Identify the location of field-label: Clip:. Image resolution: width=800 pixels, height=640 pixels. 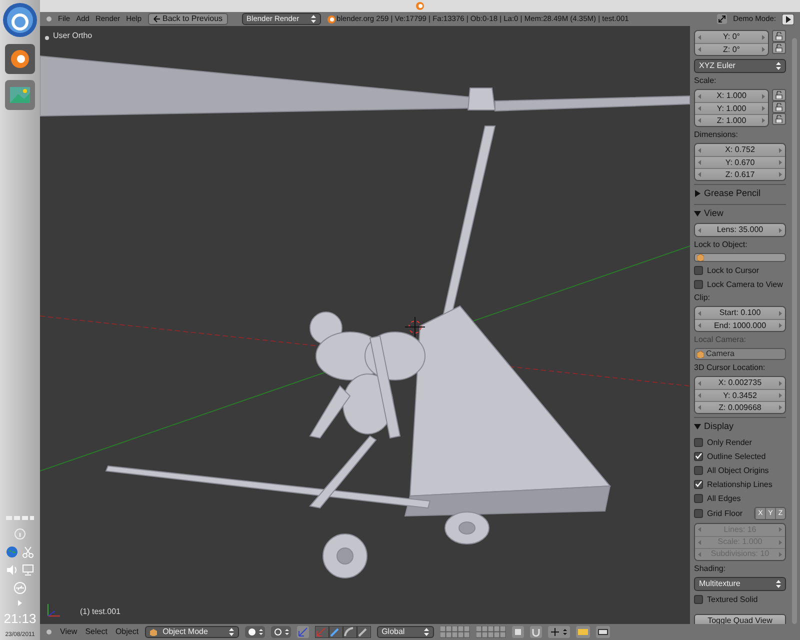
(703, 298).